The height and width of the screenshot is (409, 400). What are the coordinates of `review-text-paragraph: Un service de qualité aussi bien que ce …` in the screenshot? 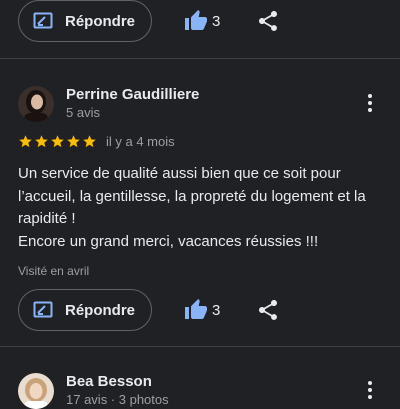 It's located at (192, 196).